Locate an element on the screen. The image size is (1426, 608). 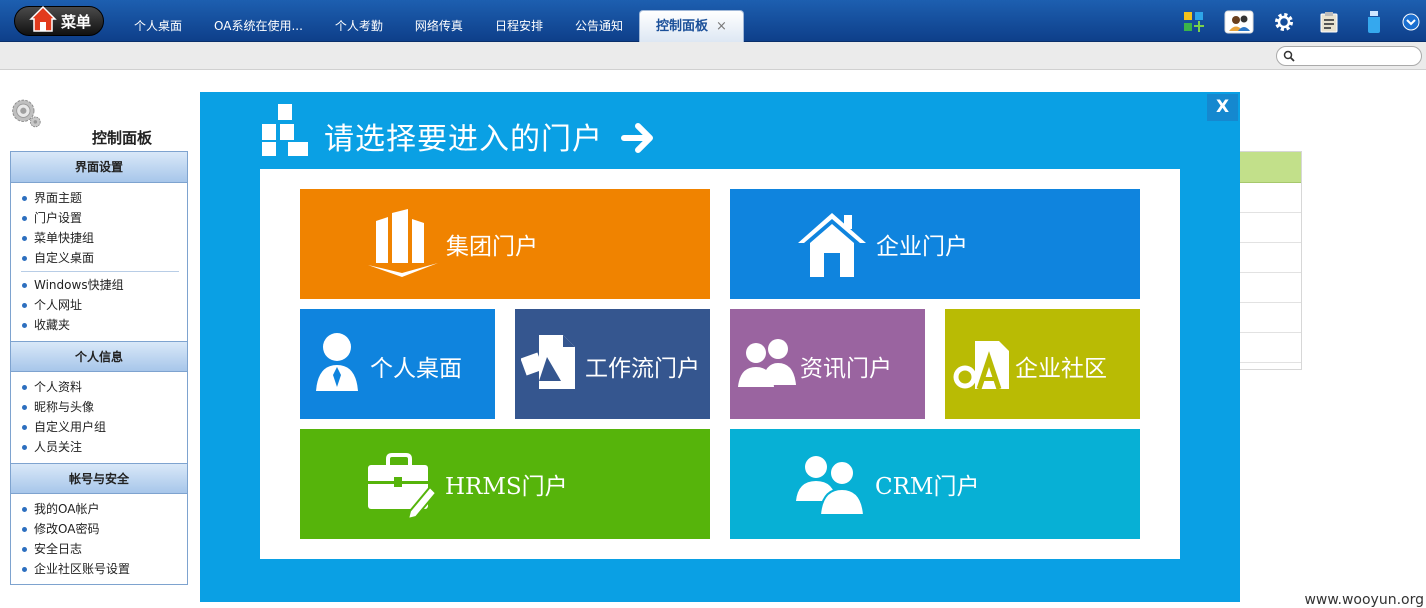
sub-bar is located at coordinates (713, 56).